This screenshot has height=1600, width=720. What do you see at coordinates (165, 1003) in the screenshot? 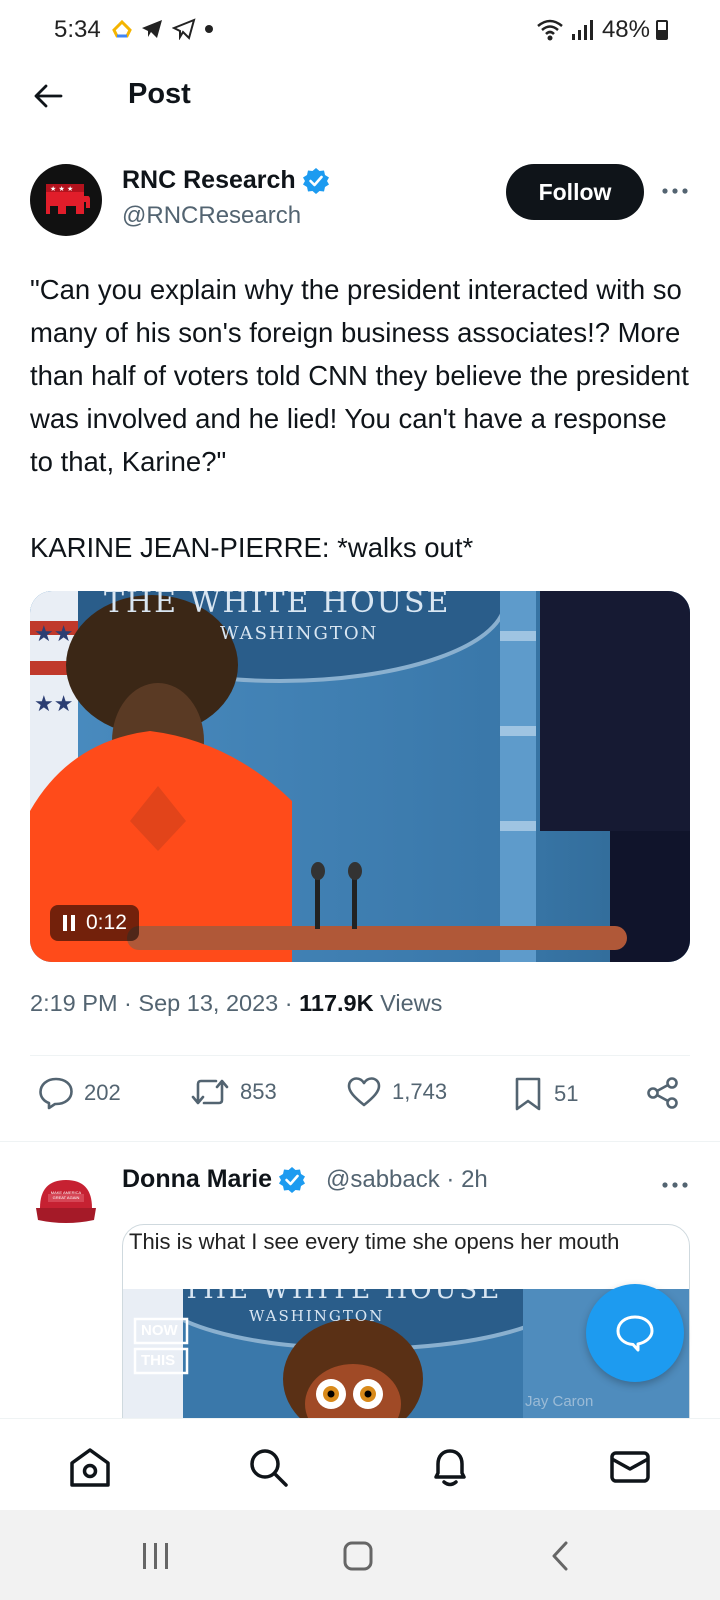
I see `post-timestamp: 2:19 PM · Sep 13, 2023 ·` at bounding box center [165, 1003].